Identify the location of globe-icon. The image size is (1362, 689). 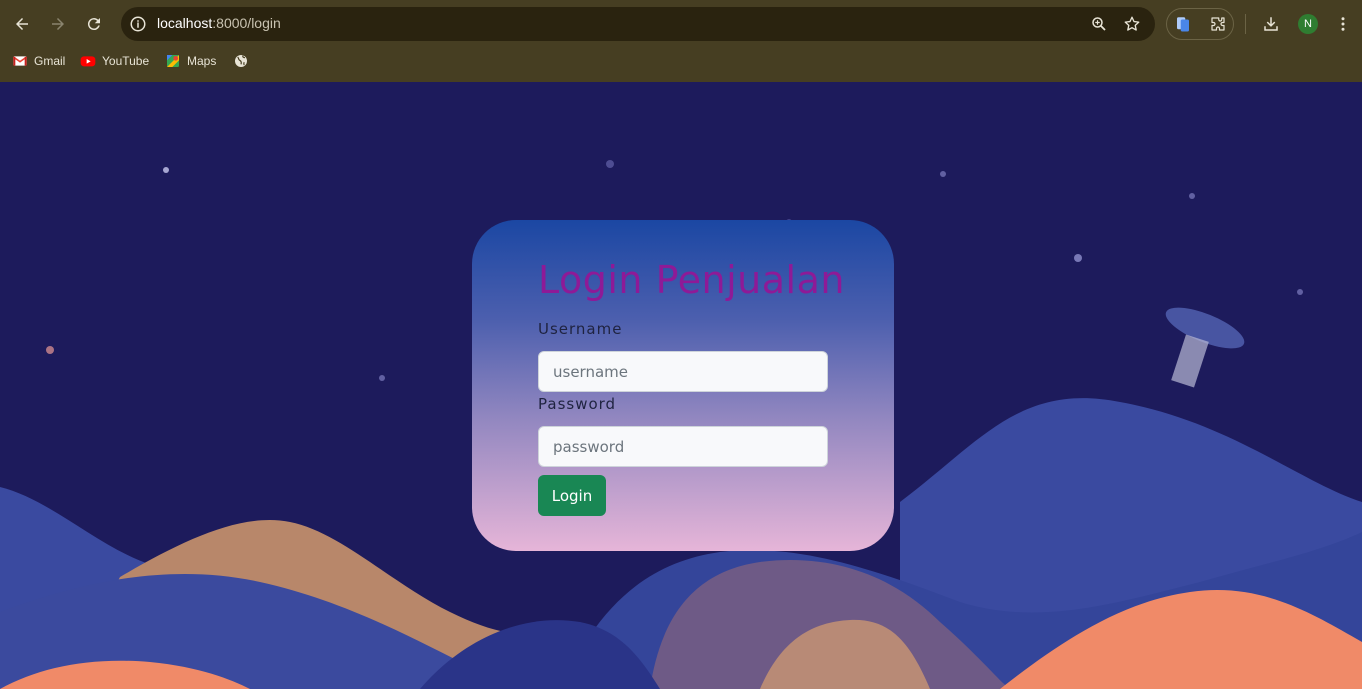
(241, 61).